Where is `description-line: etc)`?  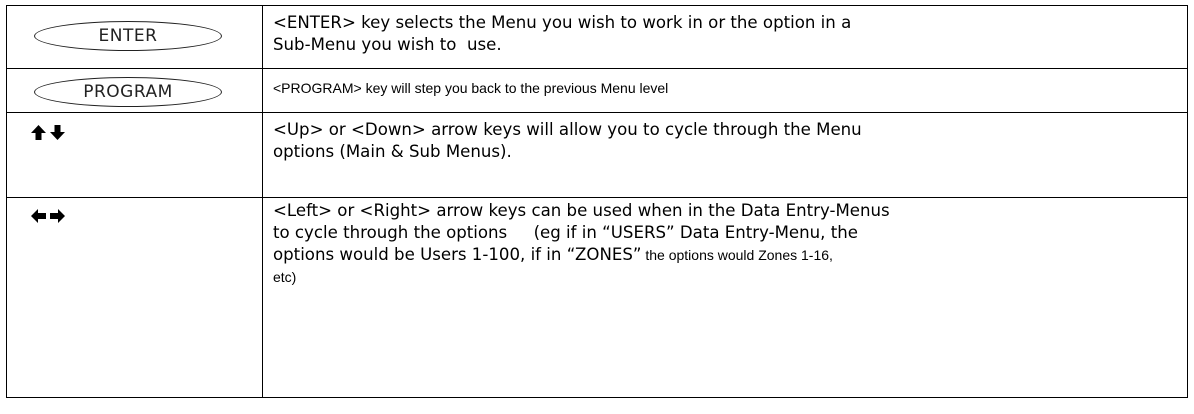 description-line: etc) is located at coordinates (285, 277).